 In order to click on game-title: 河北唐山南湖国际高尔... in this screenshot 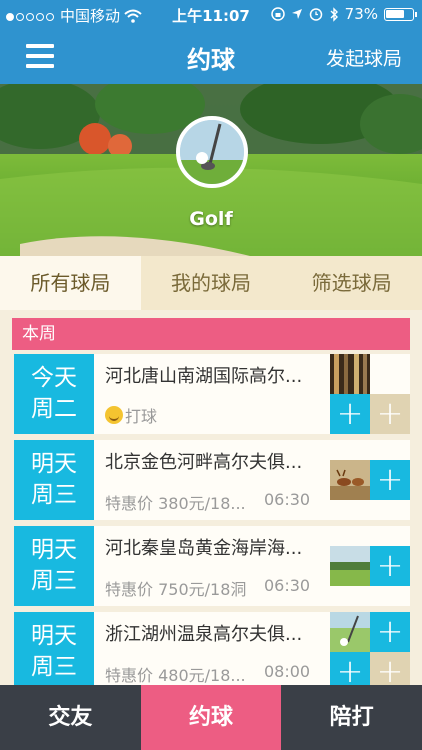, I will do `click(204, 376)`.